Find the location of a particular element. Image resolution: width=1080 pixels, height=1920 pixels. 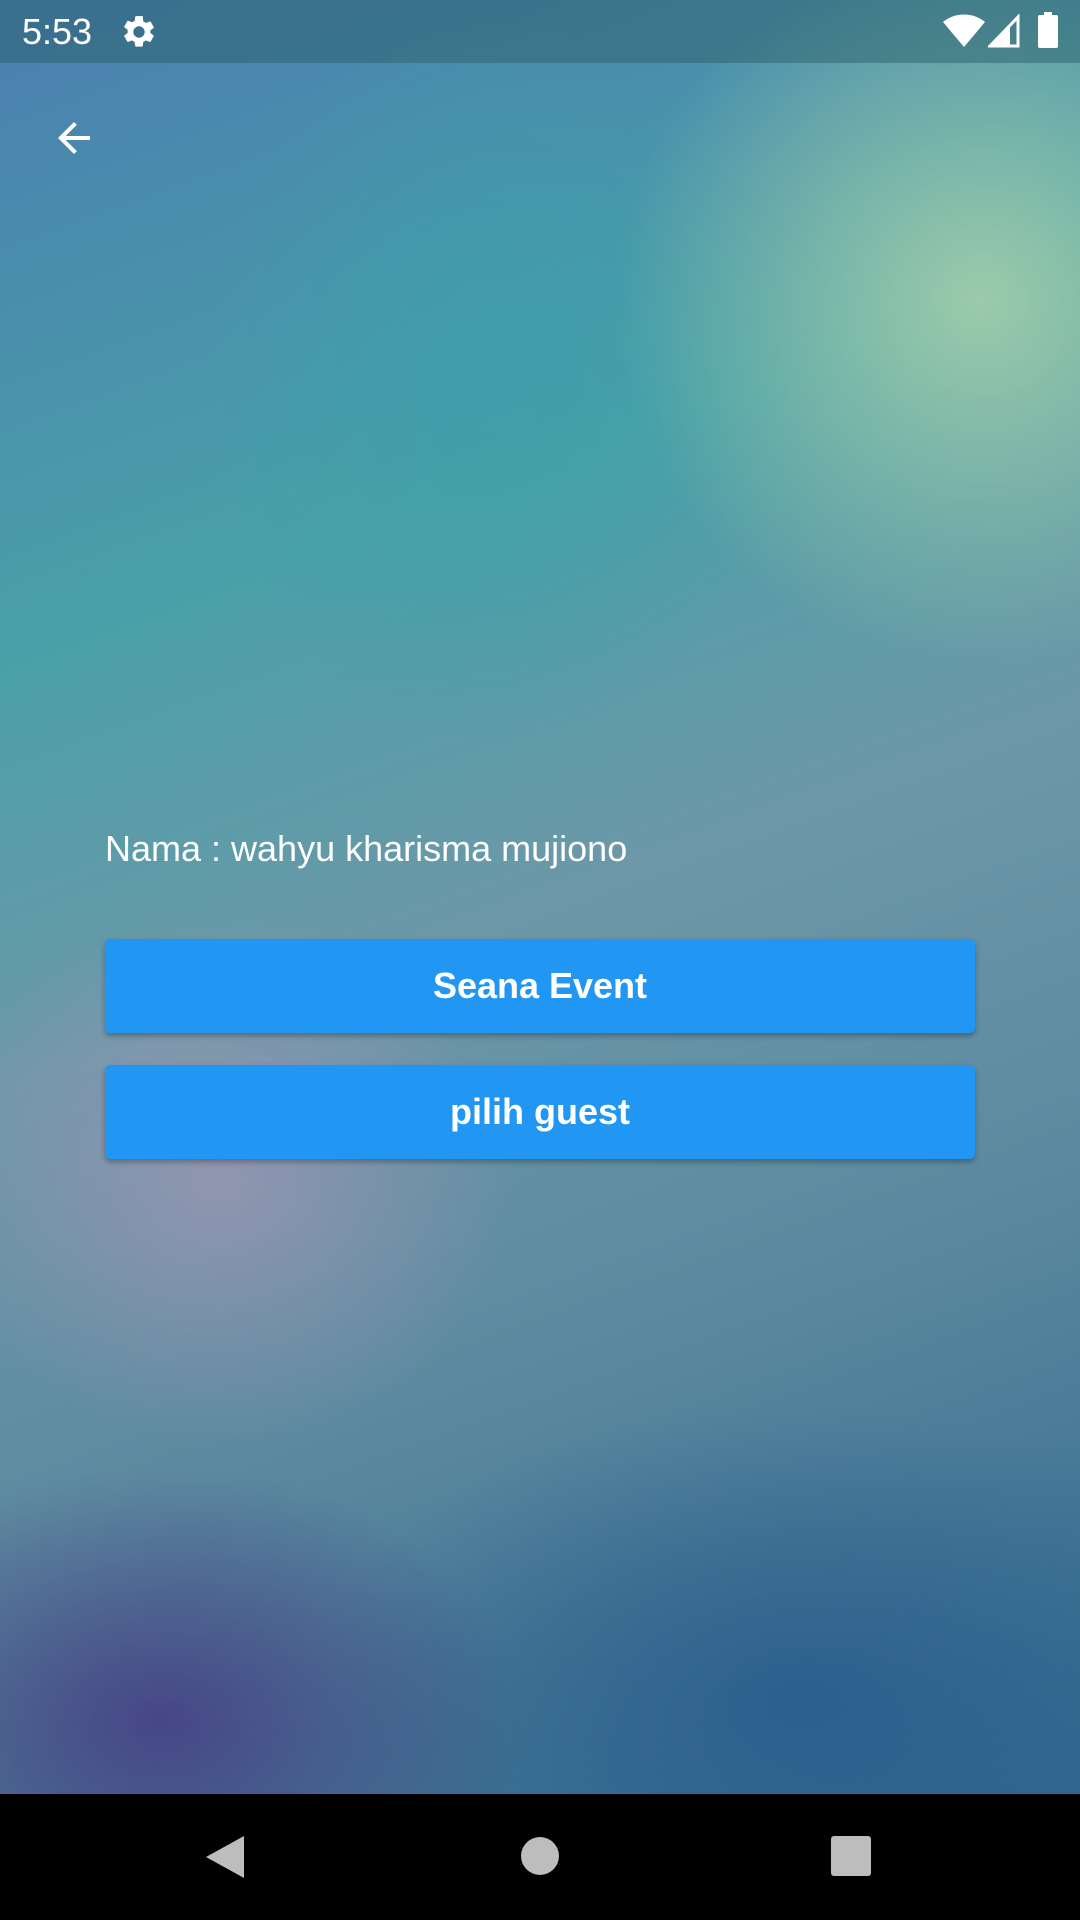

nav-home-icon is located at coordinates (540, 1856).